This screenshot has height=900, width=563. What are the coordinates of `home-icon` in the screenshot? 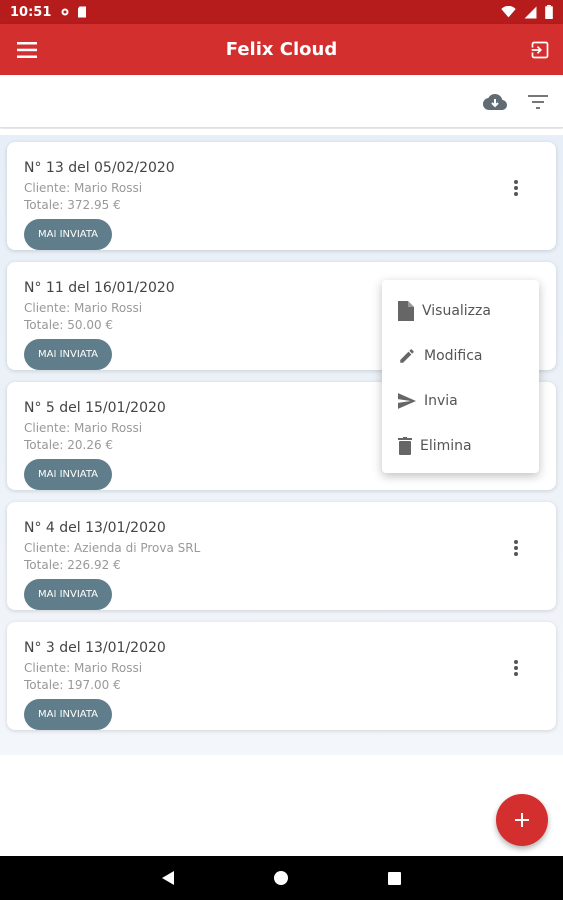 It's located at (281, 878).